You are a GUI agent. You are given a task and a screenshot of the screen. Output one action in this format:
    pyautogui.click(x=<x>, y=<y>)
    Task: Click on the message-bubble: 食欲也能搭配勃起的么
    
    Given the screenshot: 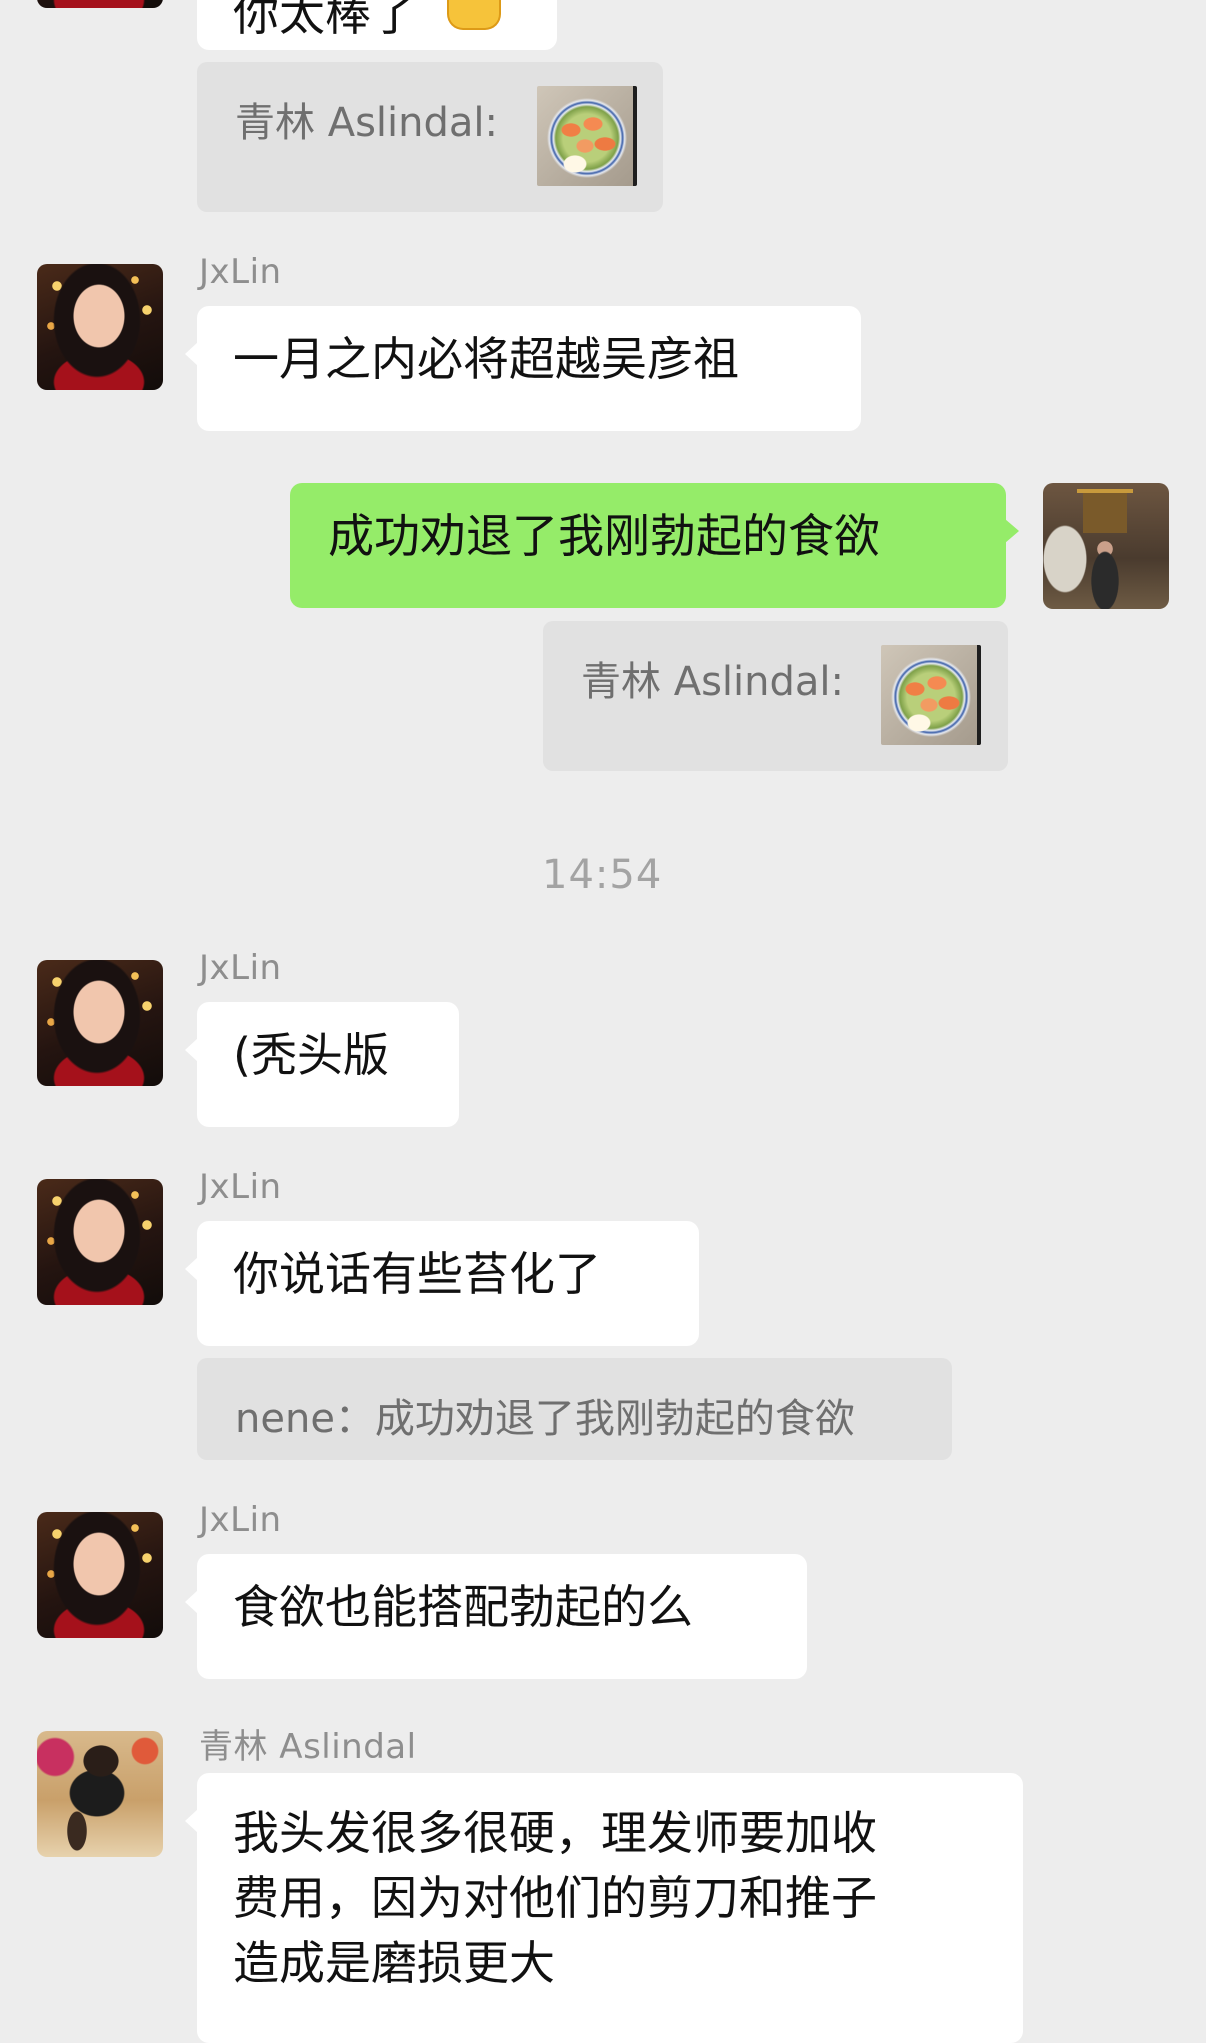 What is the action you would take?
    pyautogui.click(x=496, y=1616)
    